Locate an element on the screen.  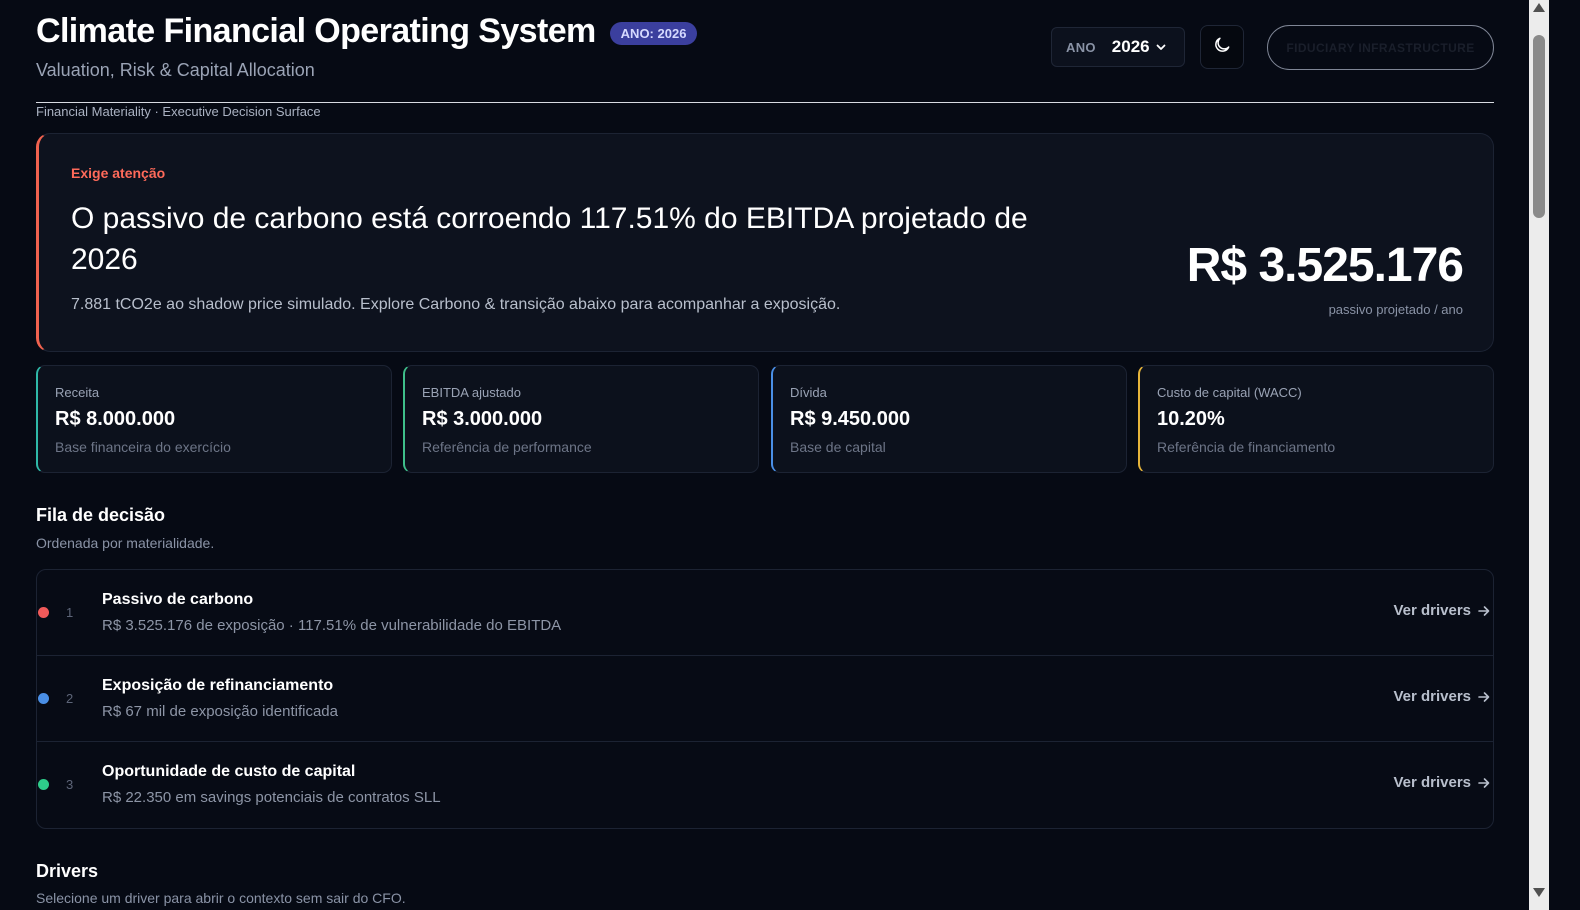
alert-amount: R$ 3.525.176 is located at coordinates (1325, 265).